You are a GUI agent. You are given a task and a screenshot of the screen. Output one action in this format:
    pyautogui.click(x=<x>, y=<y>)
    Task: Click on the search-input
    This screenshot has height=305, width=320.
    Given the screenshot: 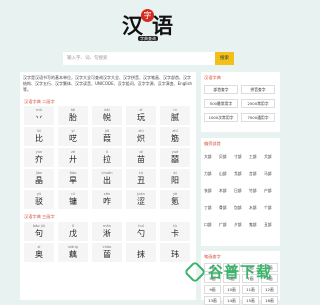 What is the action you would take?
    pyautogui.click(x=139, y=58)
    